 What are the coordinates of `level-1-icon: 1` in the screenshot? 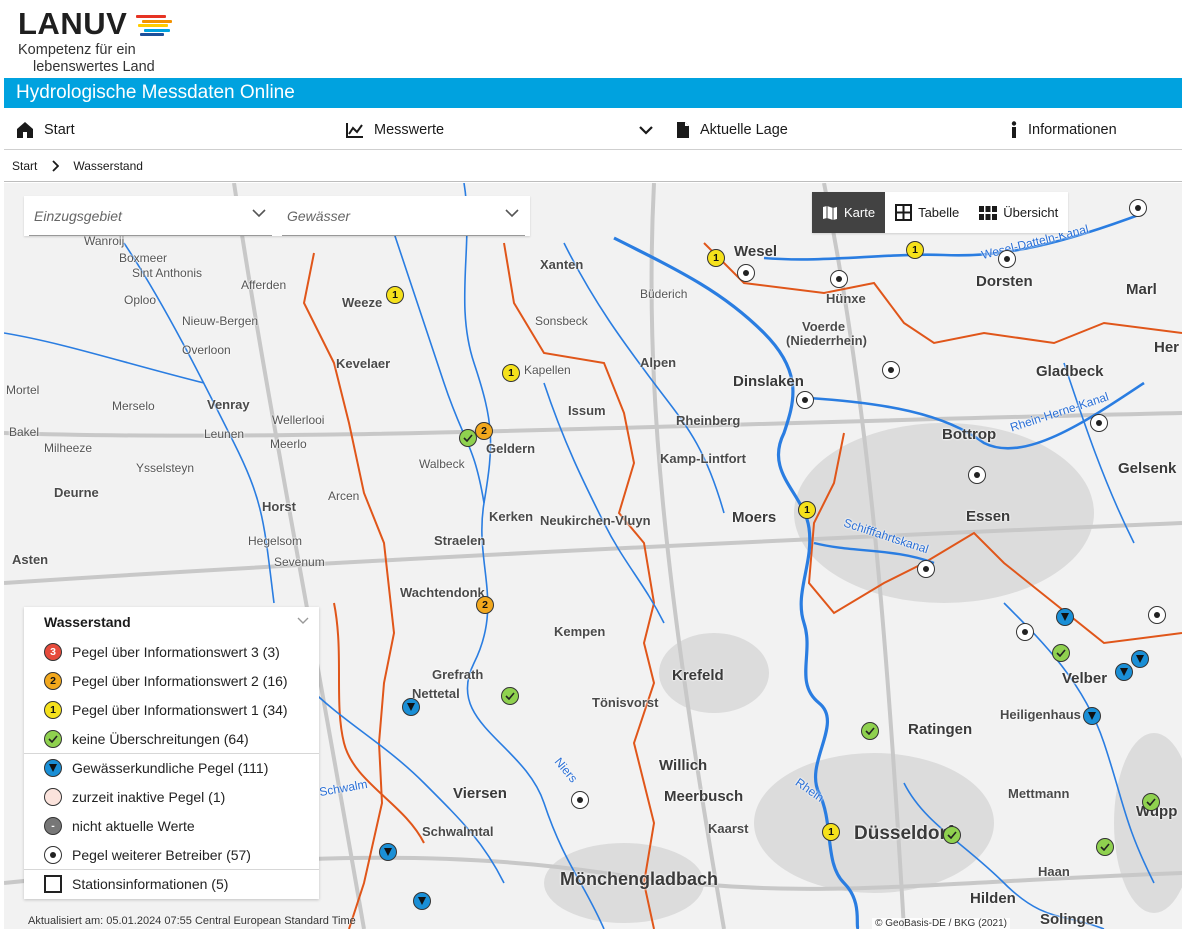 It's located at (53, 709).